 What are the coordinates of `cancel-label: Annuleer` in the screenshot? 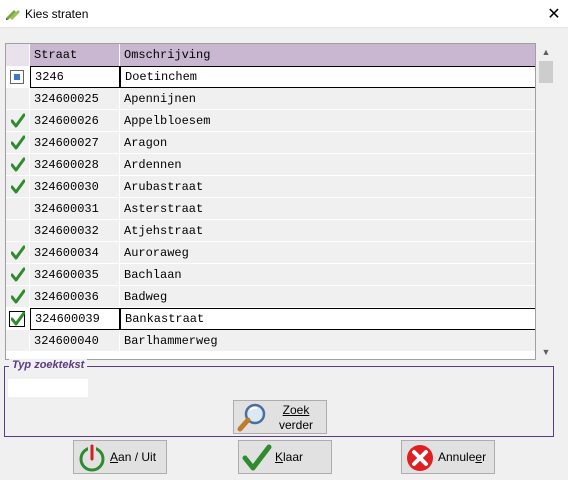 It's located at (462, 457).